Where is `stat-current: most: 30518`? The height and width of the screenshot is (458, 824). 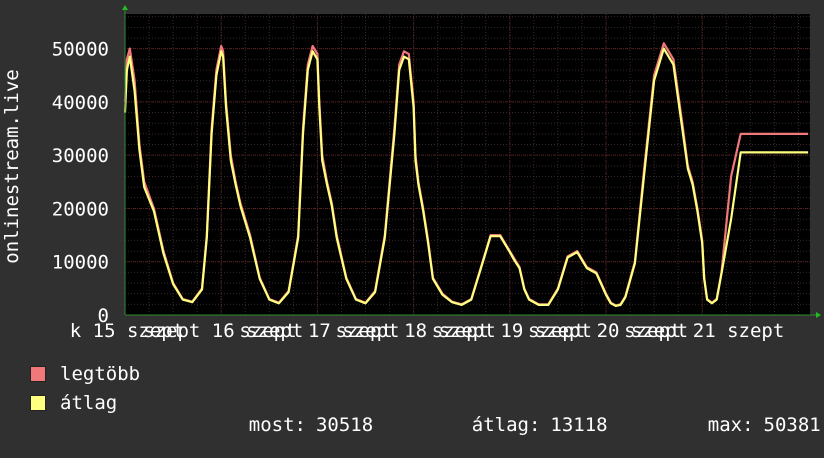 stat-current: most: 30518 is located at coordinates (288, 425).